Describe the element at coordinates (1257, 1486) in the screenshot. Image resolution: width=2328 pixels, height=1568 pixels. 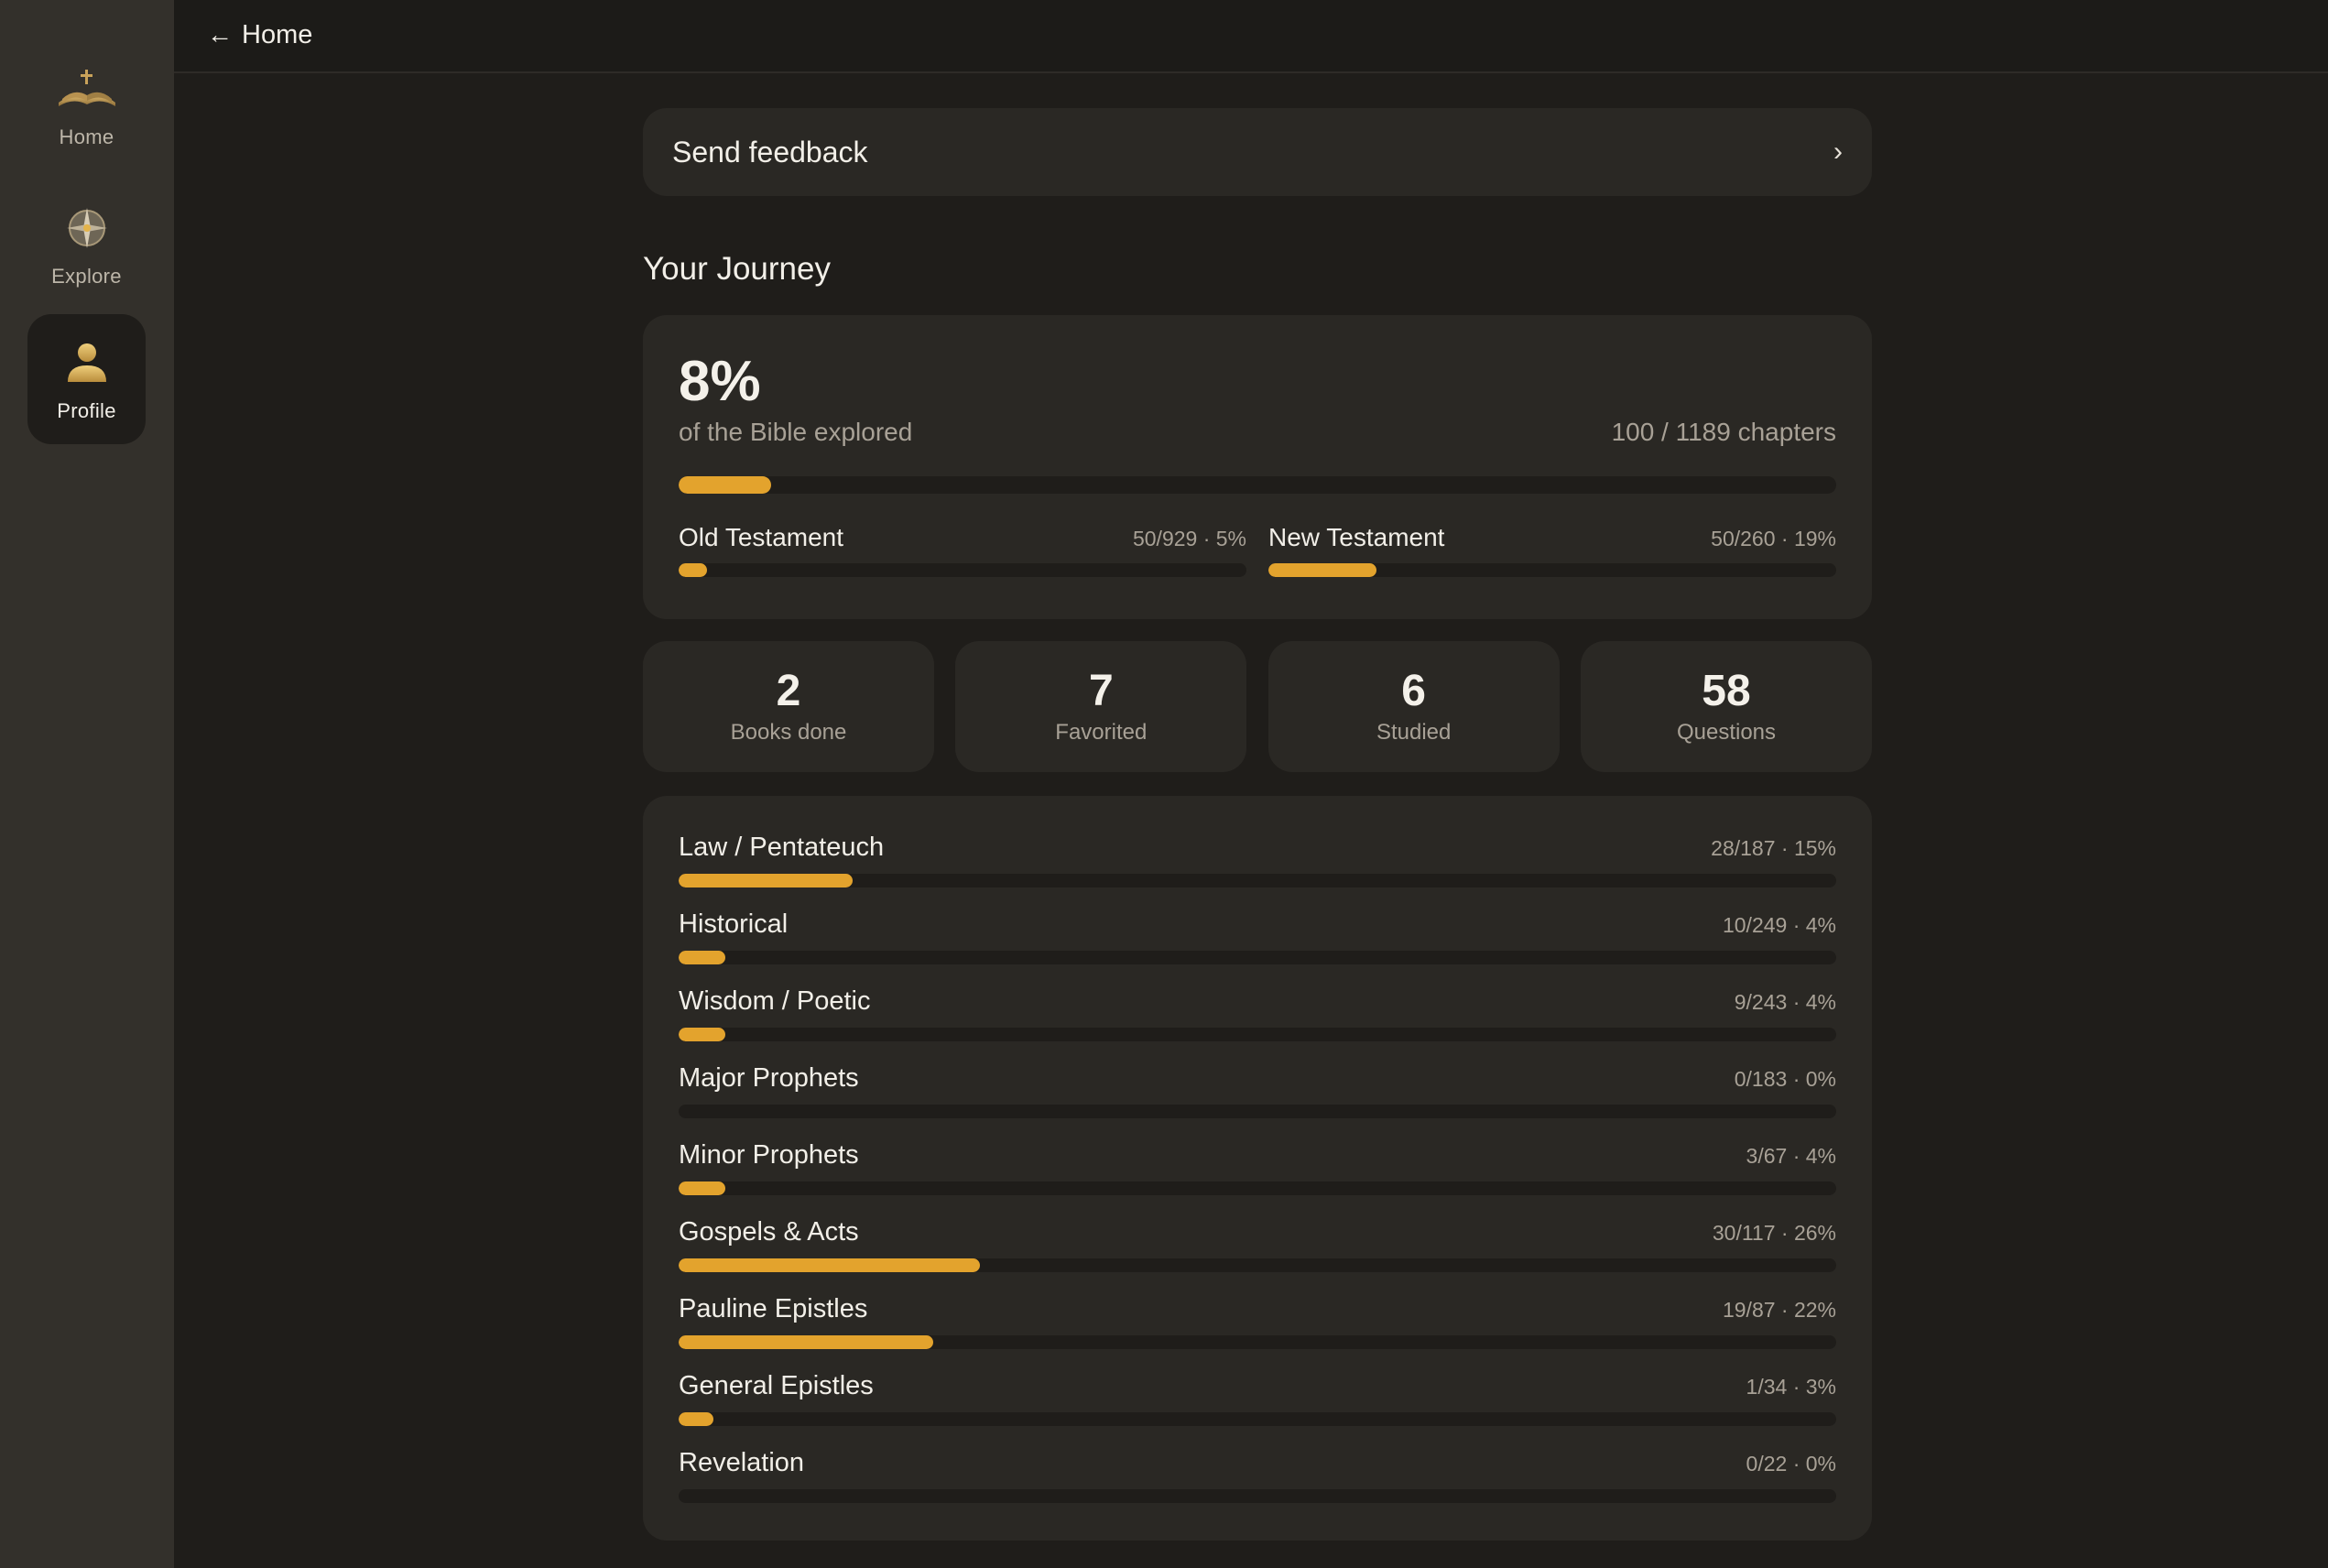
I see `category-row: Revelation 0/22 · 0%` at that location.